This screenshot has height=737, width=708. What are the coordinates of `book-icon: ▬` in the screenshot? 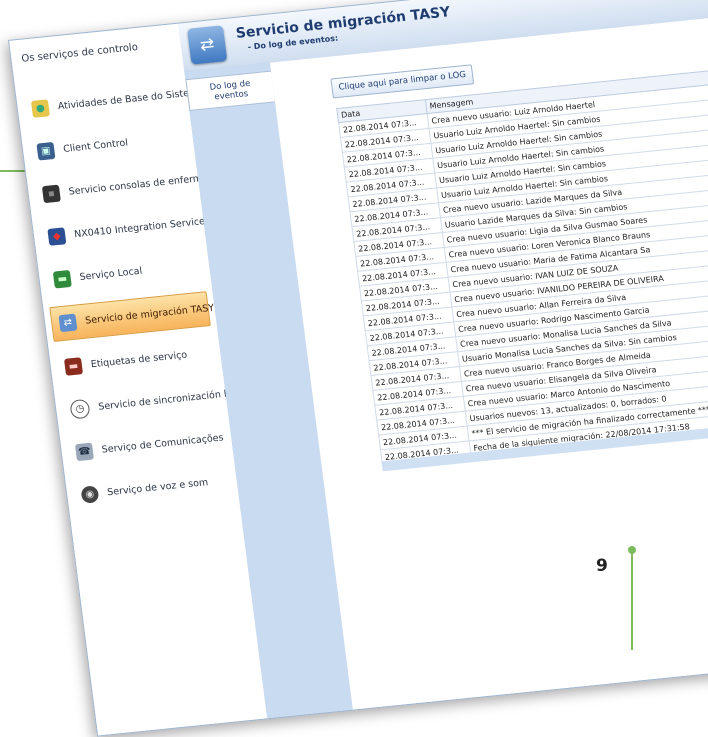 It's located at (62, 279).